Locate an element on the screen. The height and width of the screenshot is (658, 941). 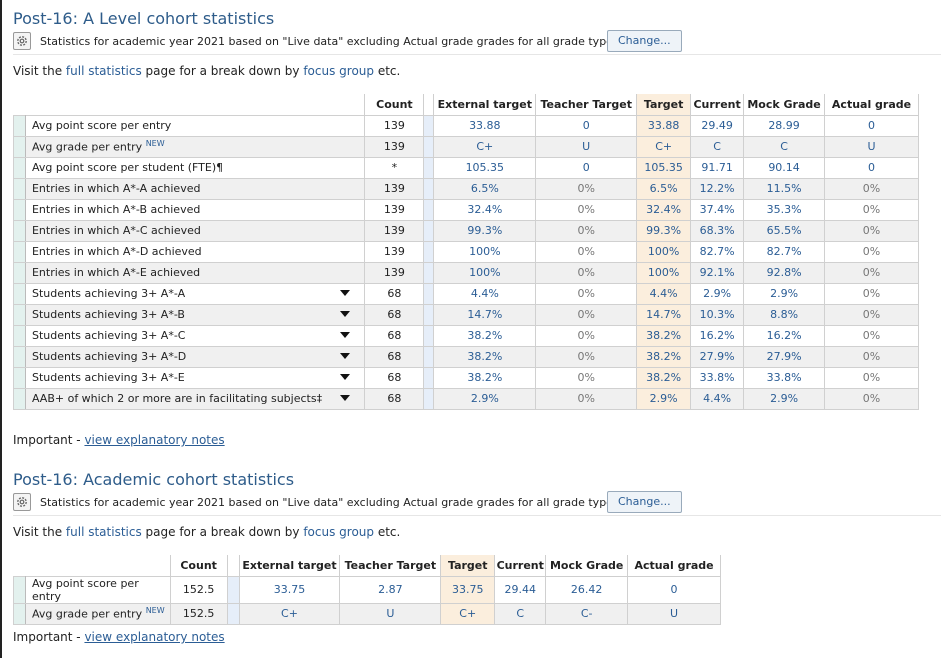
row-label: Students achieving 3+ A*-C is located at coordinates (175, 335).